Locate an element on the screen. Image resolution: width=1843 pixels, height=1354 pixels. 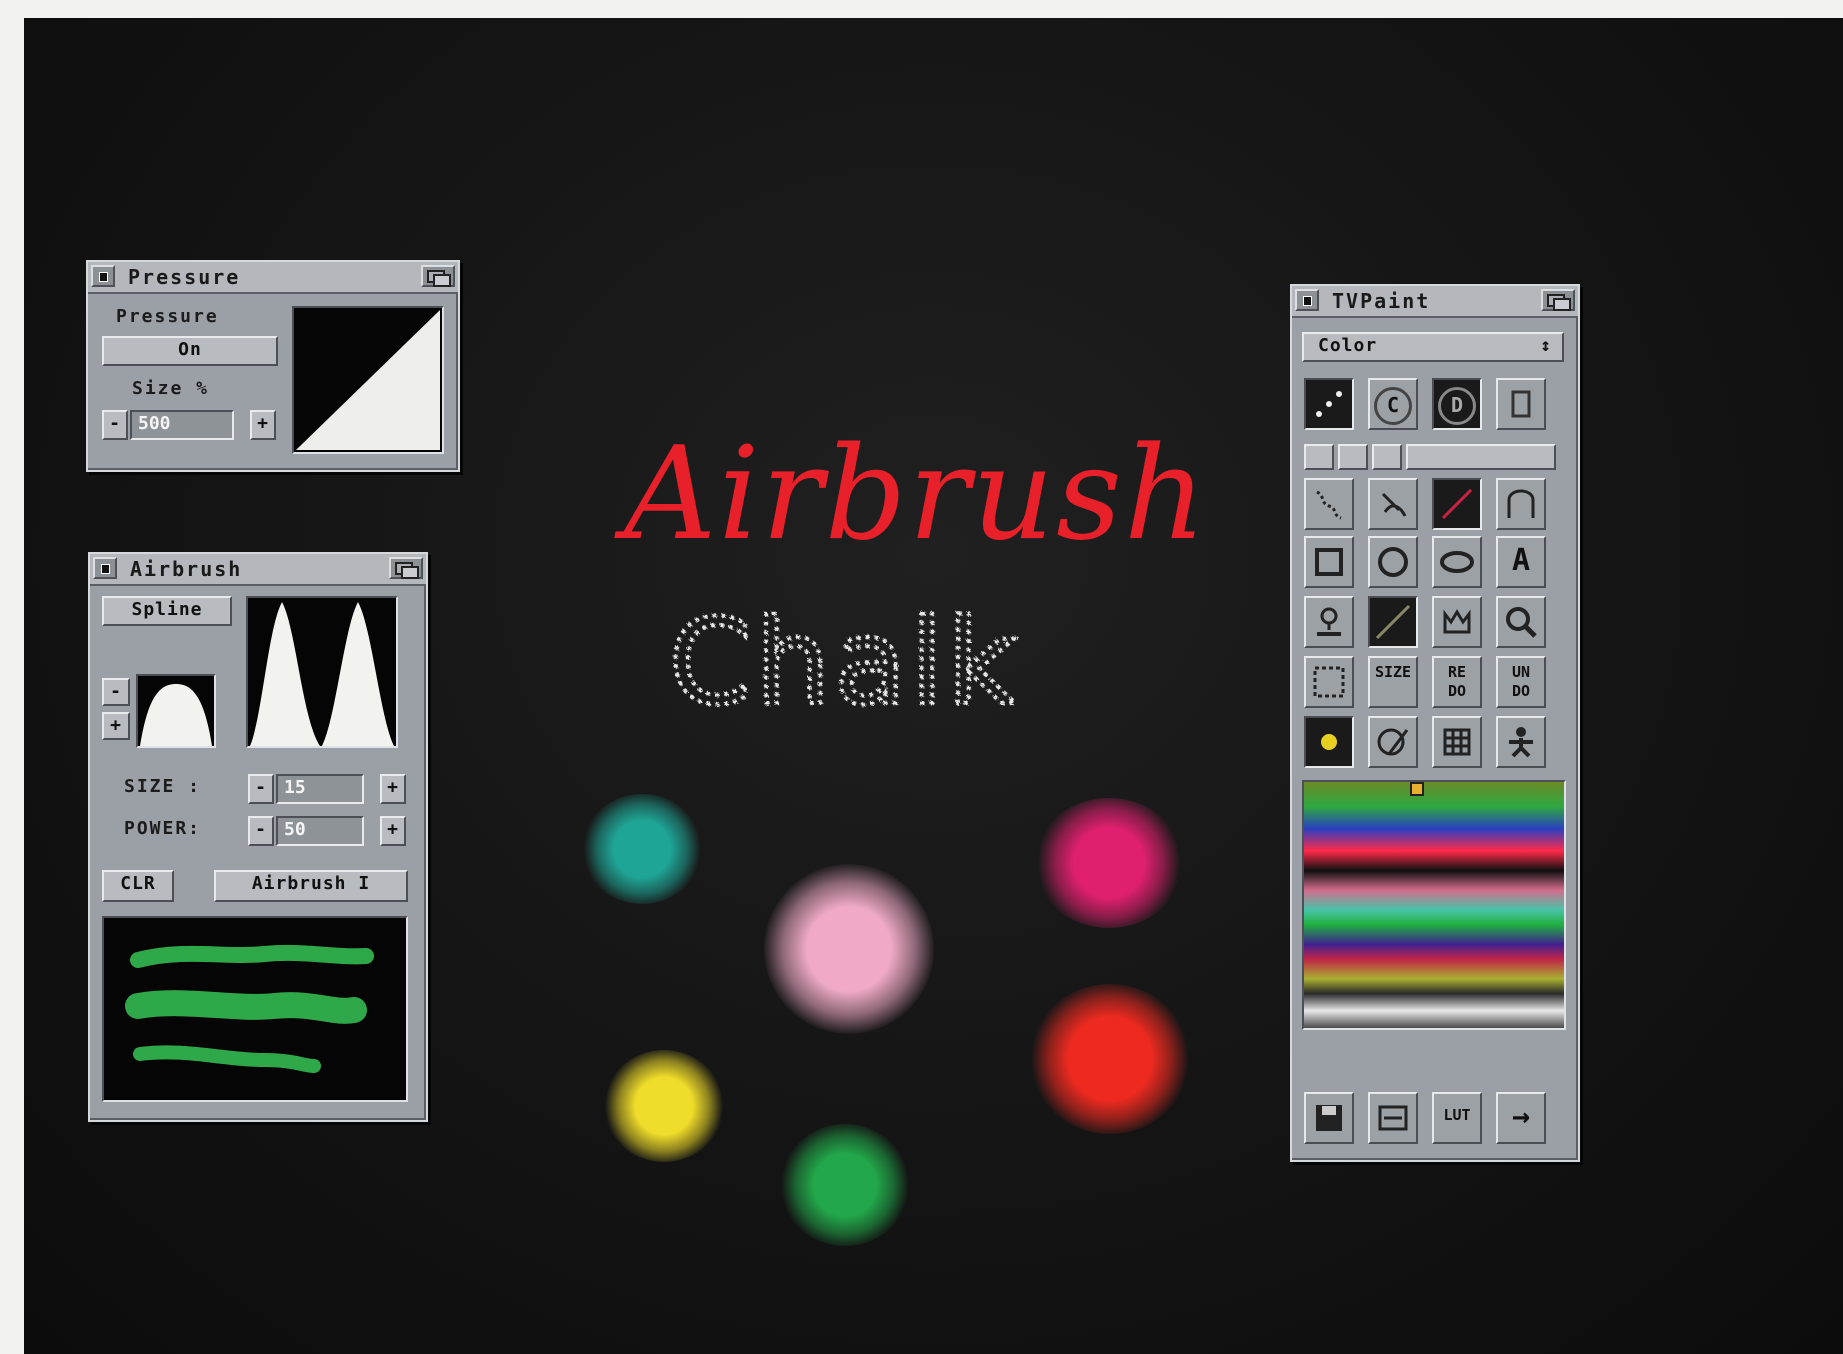
size-increase-button: + is located at coordinates (263, 425).